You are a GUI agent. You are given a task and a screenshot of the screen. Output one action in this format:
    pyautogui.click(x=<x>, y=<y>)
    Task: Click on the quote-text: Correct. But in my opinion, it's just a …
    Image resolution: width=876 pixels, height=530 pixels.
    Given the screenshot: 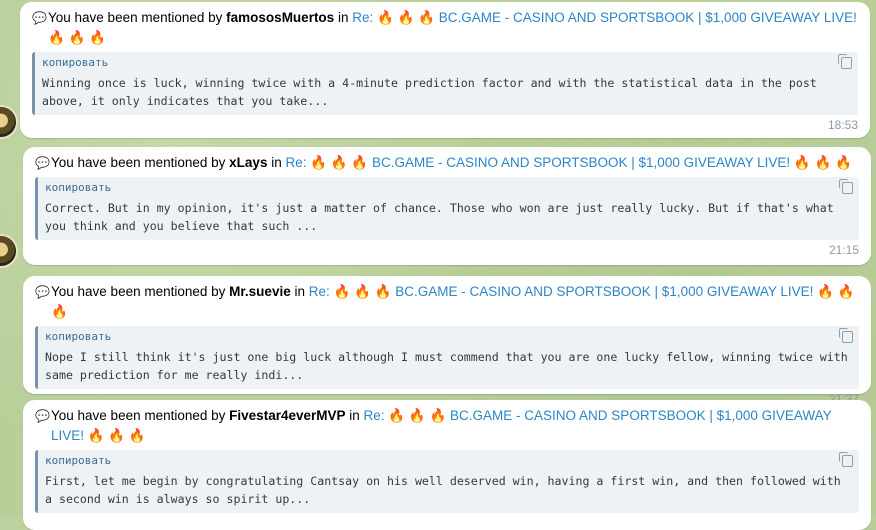 What is the action you would take?
    pyautogui.click(x=439, y=217)
    